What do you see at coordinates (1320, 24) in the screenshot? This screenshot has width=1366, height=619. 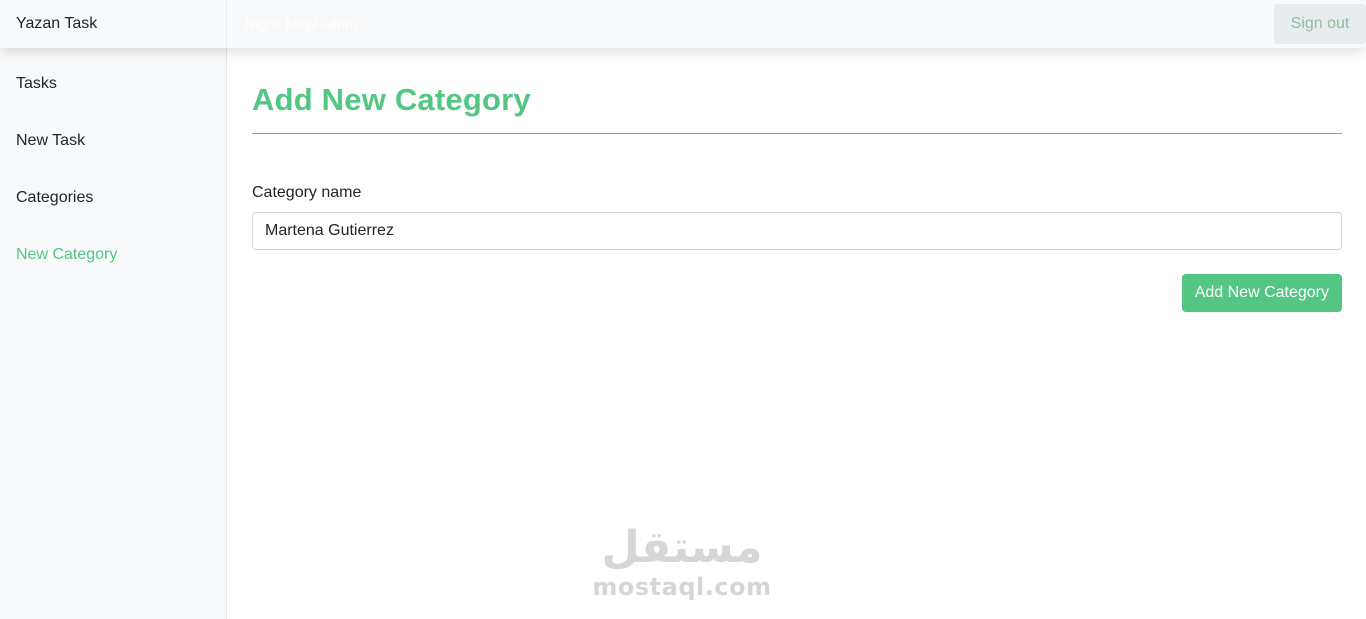 I see `sign-out-button: Sign out` at bounding box center [1320, 24].